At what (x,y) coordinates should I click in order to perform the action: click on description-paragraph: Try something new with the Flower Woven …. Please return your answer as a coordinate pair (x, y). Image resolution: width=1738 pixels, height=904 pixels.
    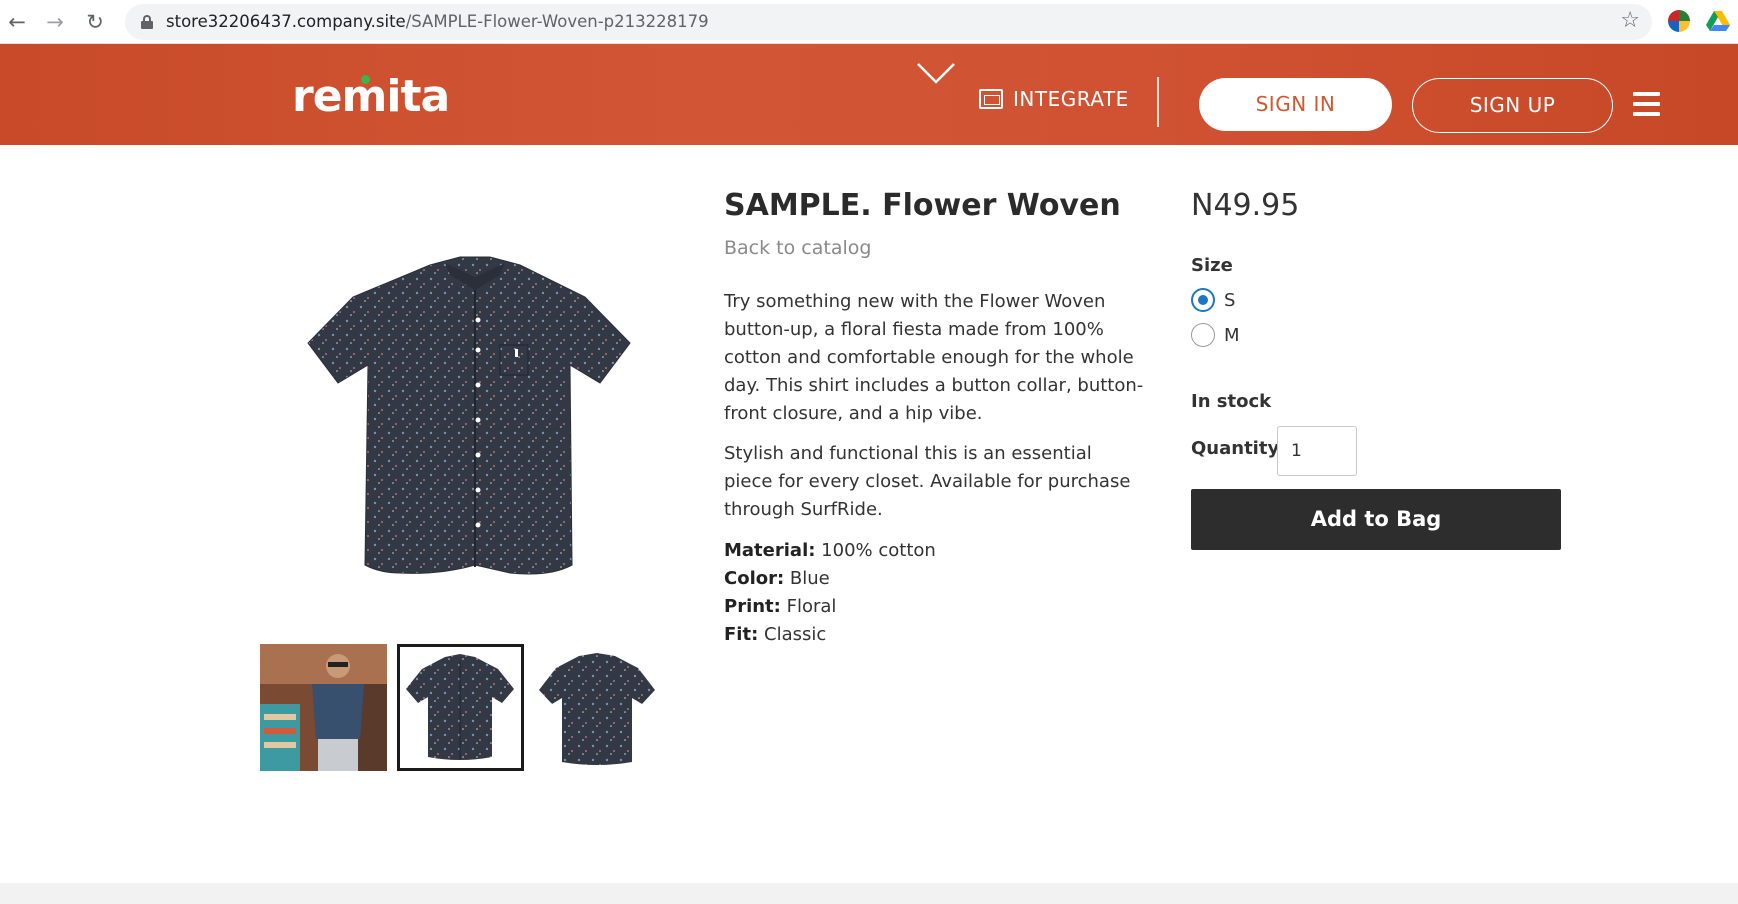
    Looking at the image, I should click on (934, 357).